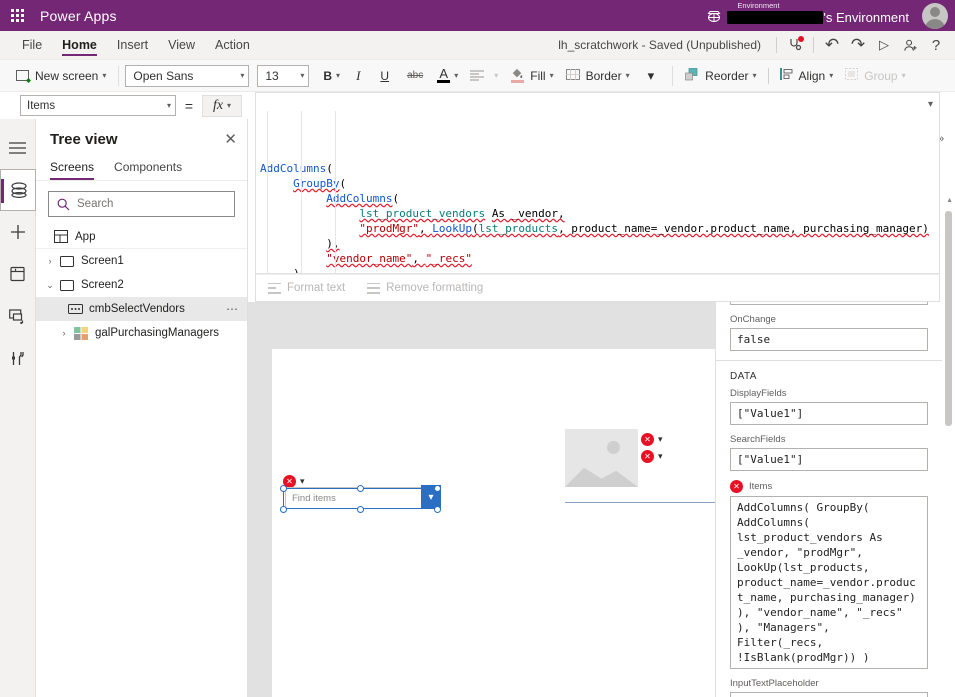 This screenshot has height=697, width=955. Describe the element at coordinates (935, 15) in the screenshot. I see `user-avatar` at that location.